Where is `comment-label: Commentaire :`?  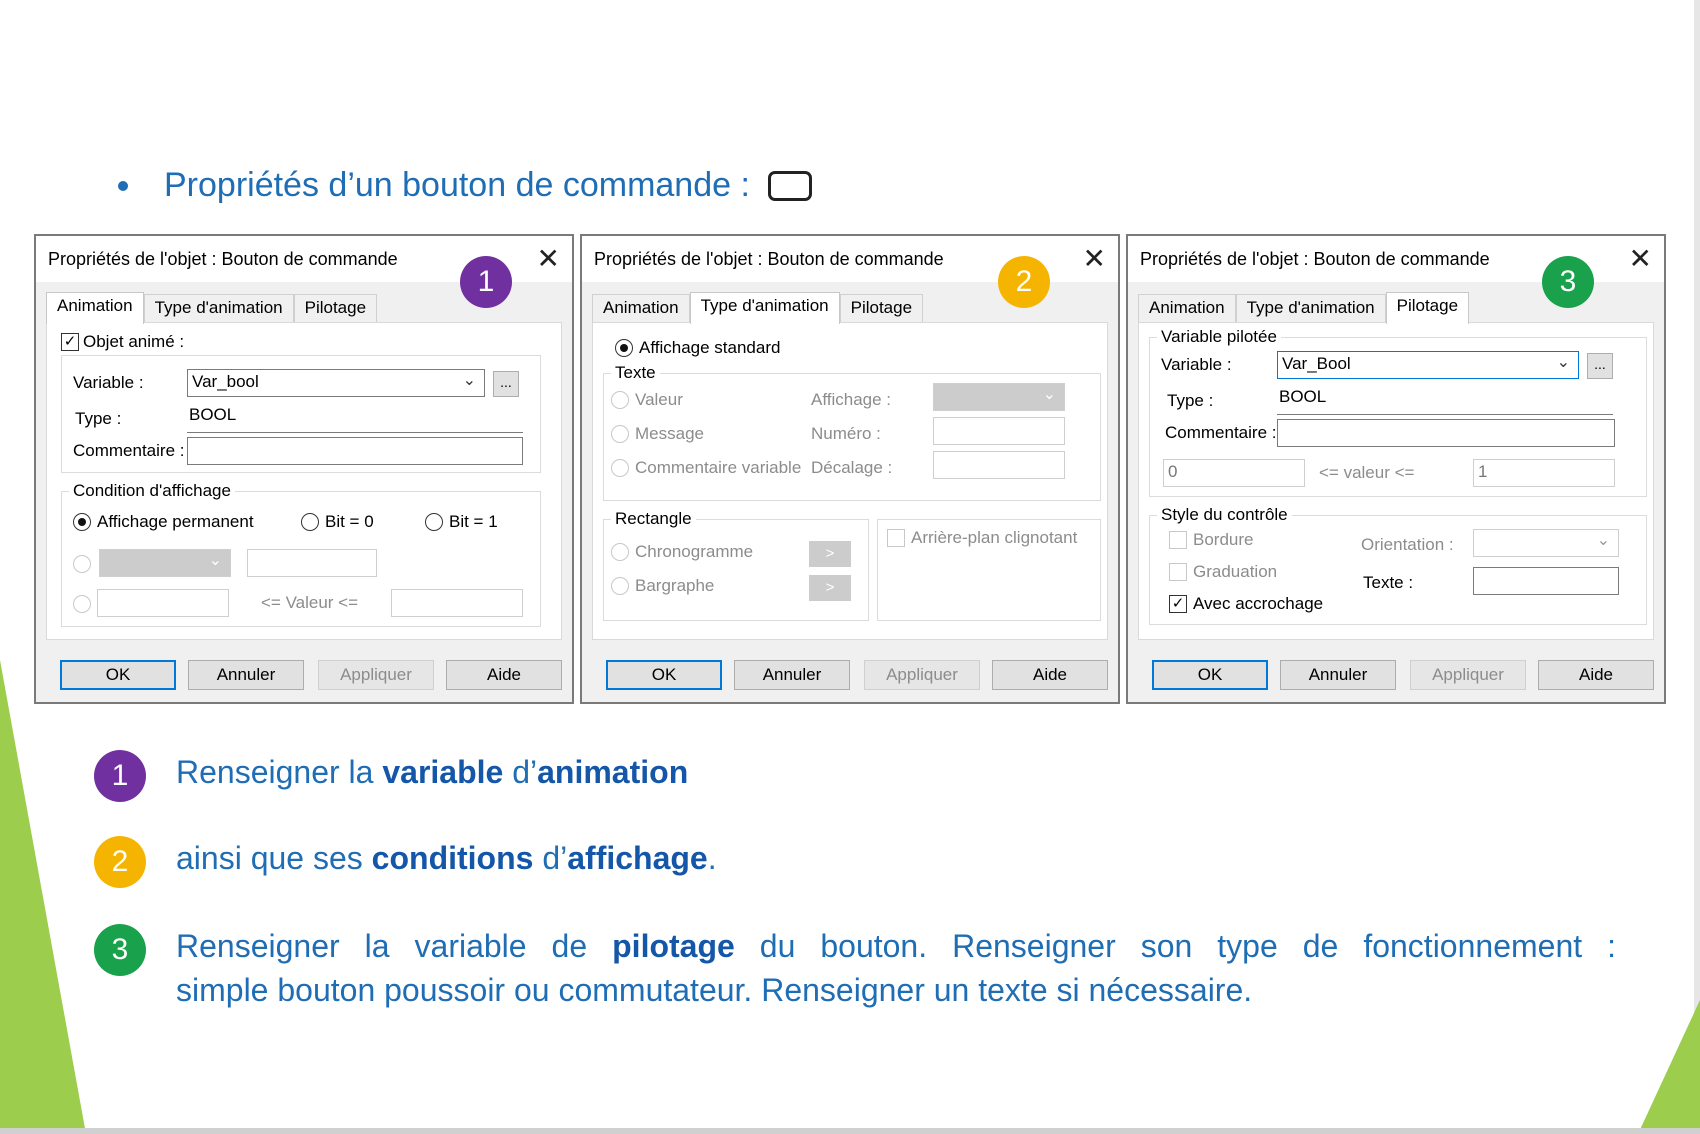 comment-label: Commentaire : is located at coordinates (129, 450).